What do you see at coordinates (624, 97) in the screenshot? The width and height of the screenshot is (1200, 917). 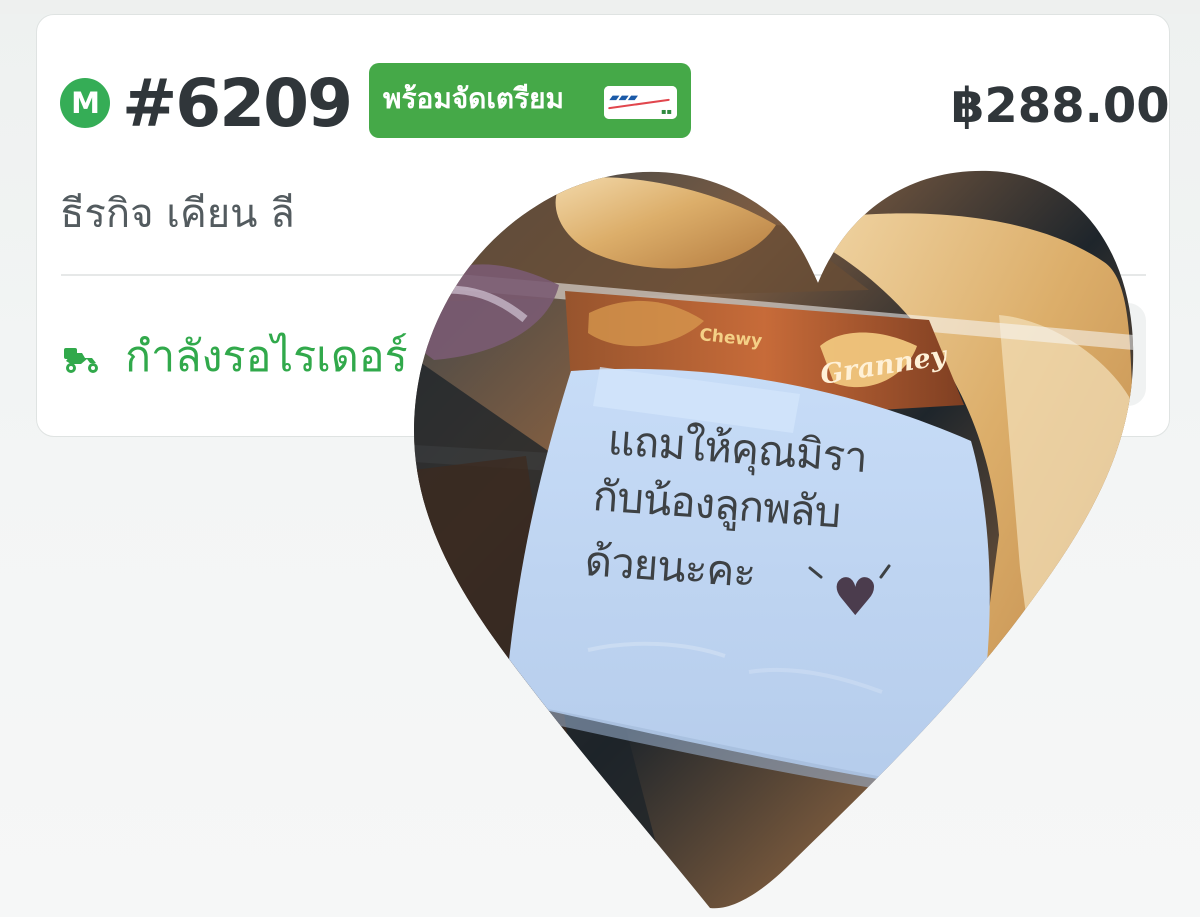 I see `partner-logo-mark: ▰▰▰` at bounding box center [624, 97].